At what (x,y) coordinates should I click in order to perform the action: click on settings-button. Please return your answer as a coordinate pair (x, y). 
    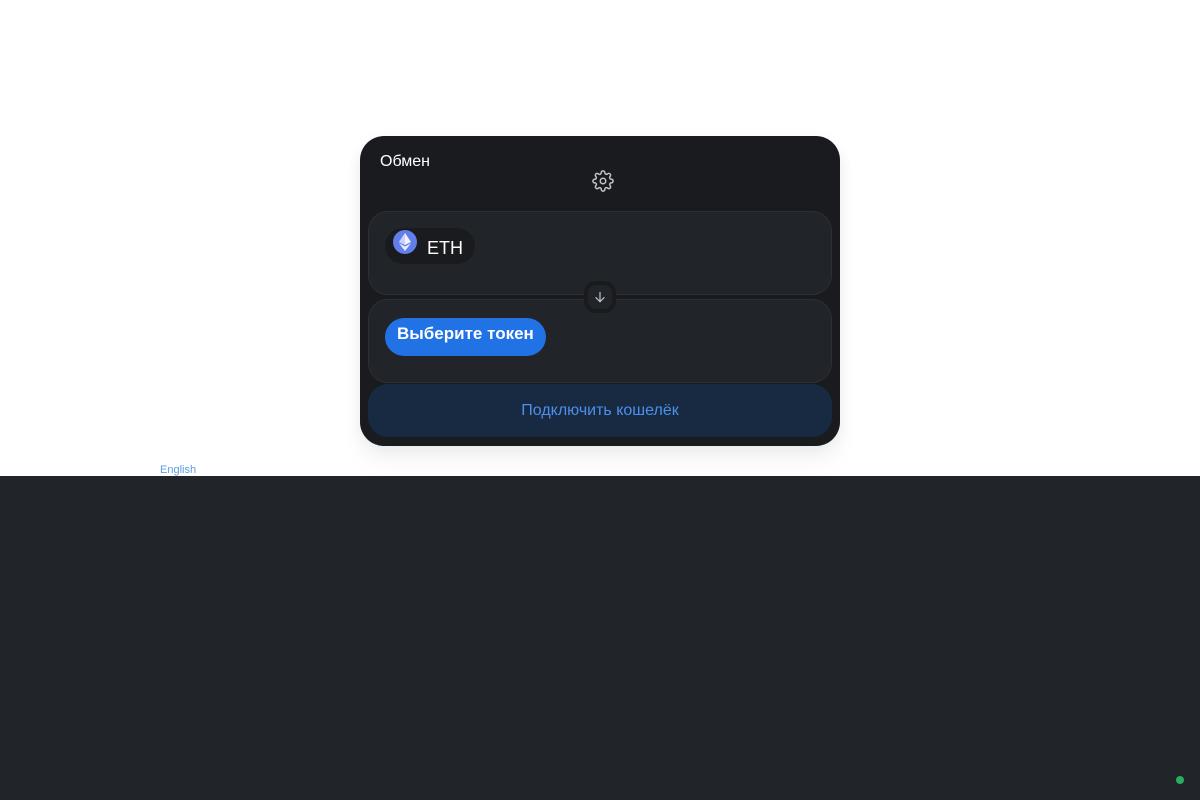
    Looking at the image, I should click on (603, 181).